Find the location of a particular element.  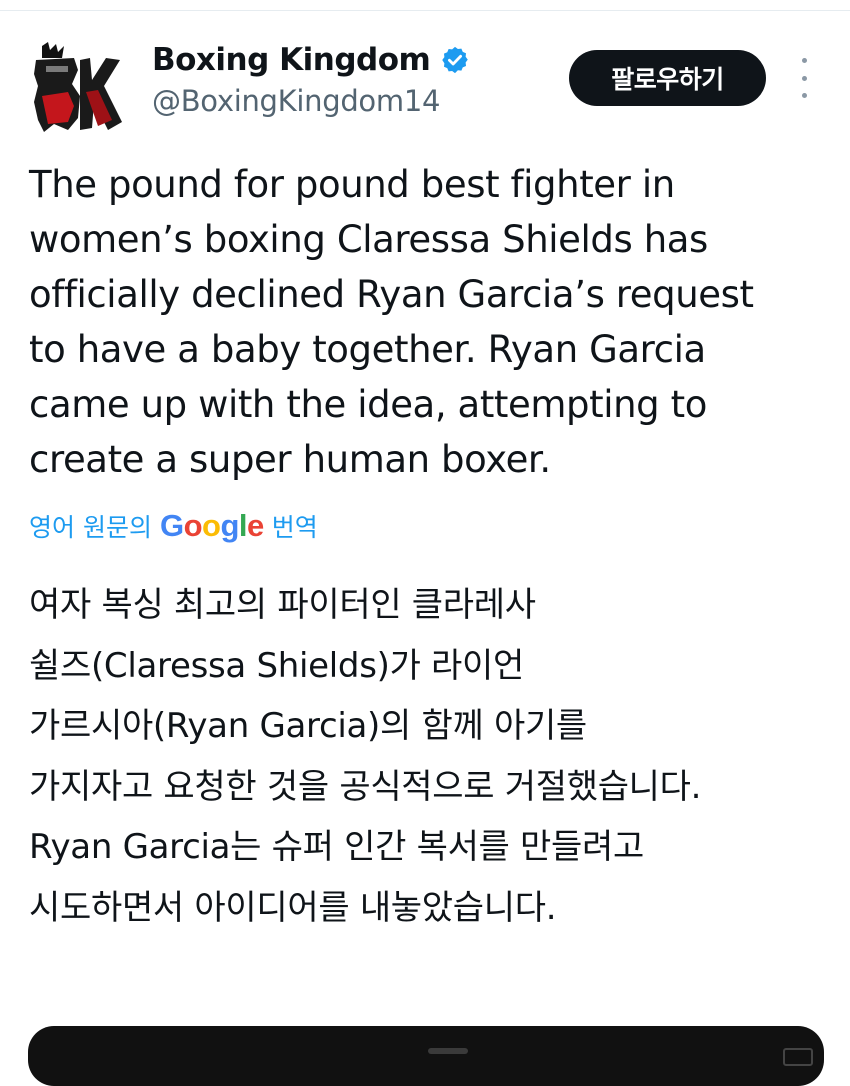

follow-button: 팔로우하기 is located at coordinates (667, 78).